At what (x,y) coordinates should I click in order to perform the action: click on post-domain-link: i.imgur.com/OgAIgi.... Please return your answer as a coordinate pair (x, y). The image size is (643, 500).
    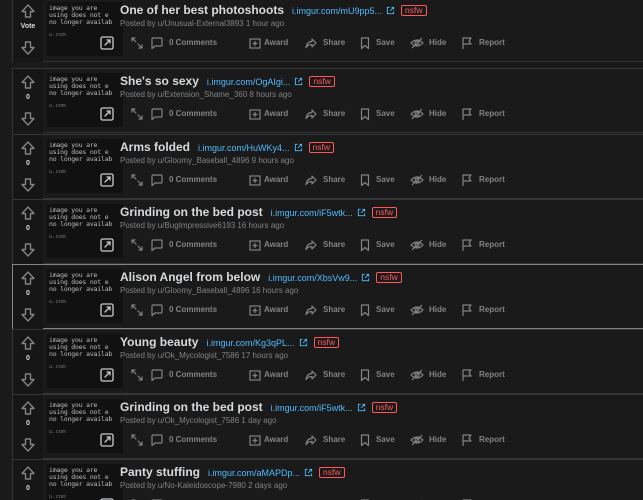
    Looking at the image, I should click on (249, 82).